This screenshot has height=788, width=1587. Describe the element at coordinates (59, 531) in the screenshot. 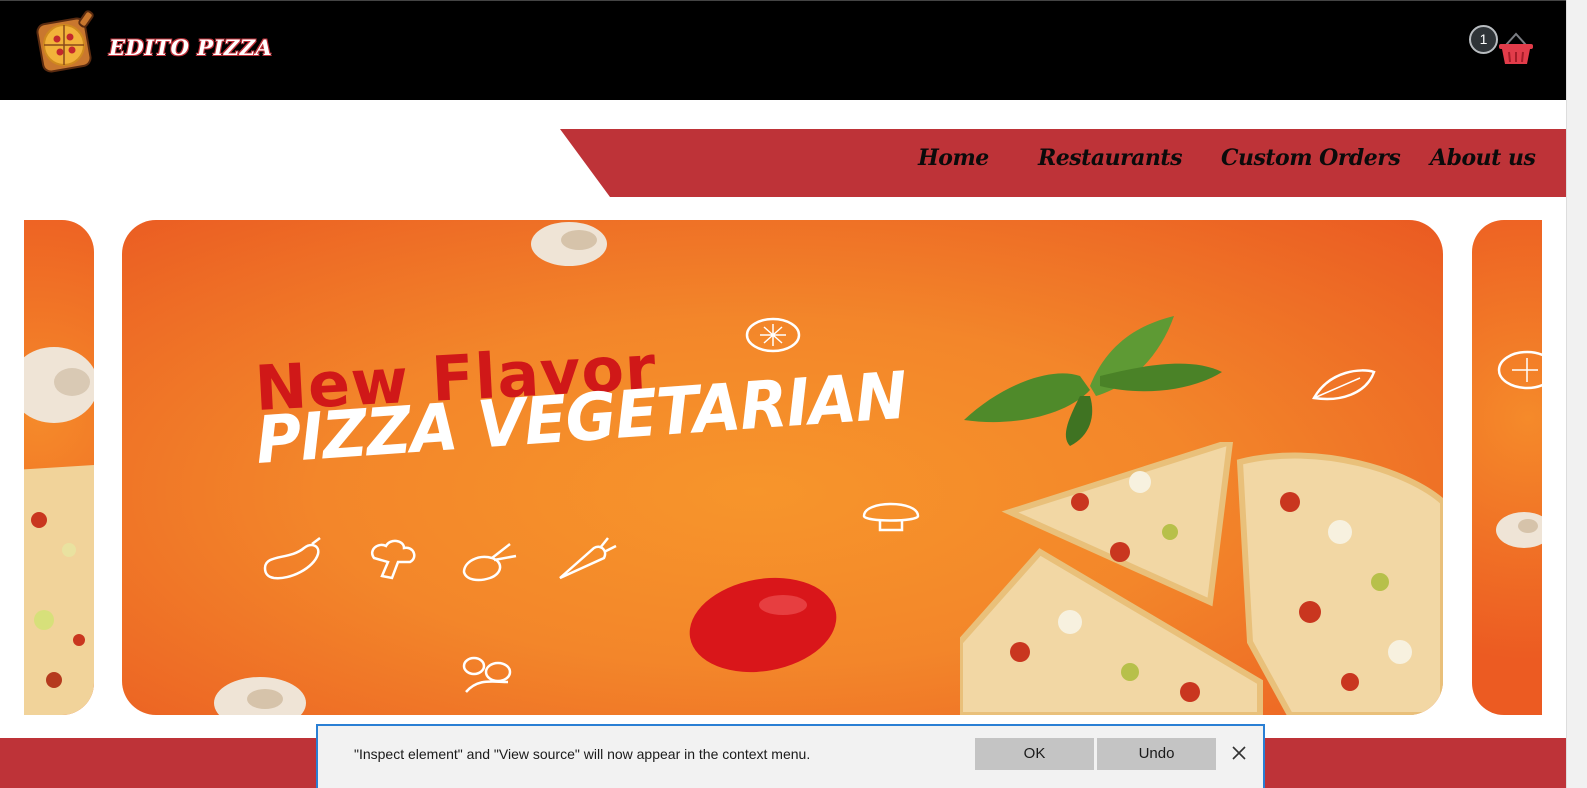

I see `pizza-slice-image` at that location.